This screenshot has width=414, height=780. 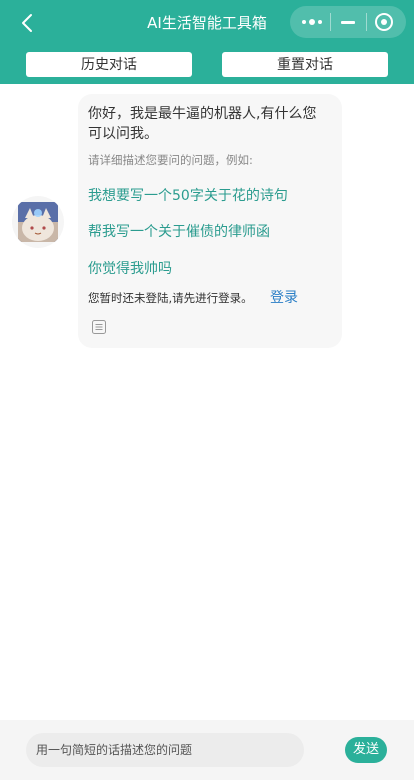 I want to click on reset-button: 重置对话, so click(x=305, y=64).